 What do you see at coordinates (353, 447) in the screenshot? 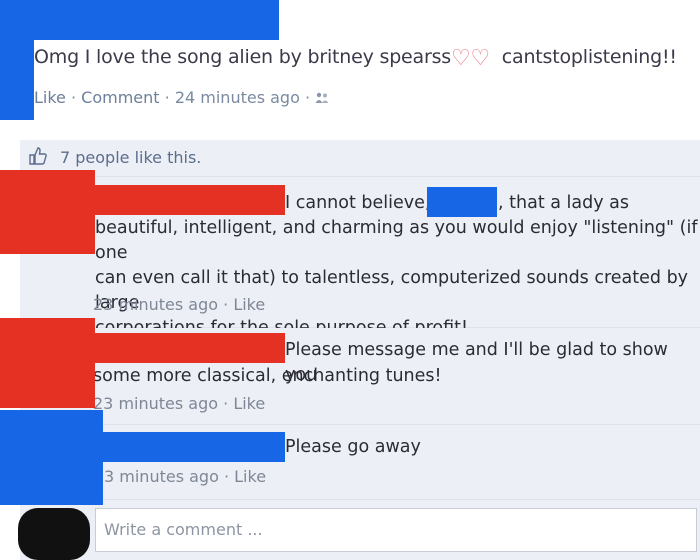
I see `comment-text: Please go away` at bounding box center [353, 447].